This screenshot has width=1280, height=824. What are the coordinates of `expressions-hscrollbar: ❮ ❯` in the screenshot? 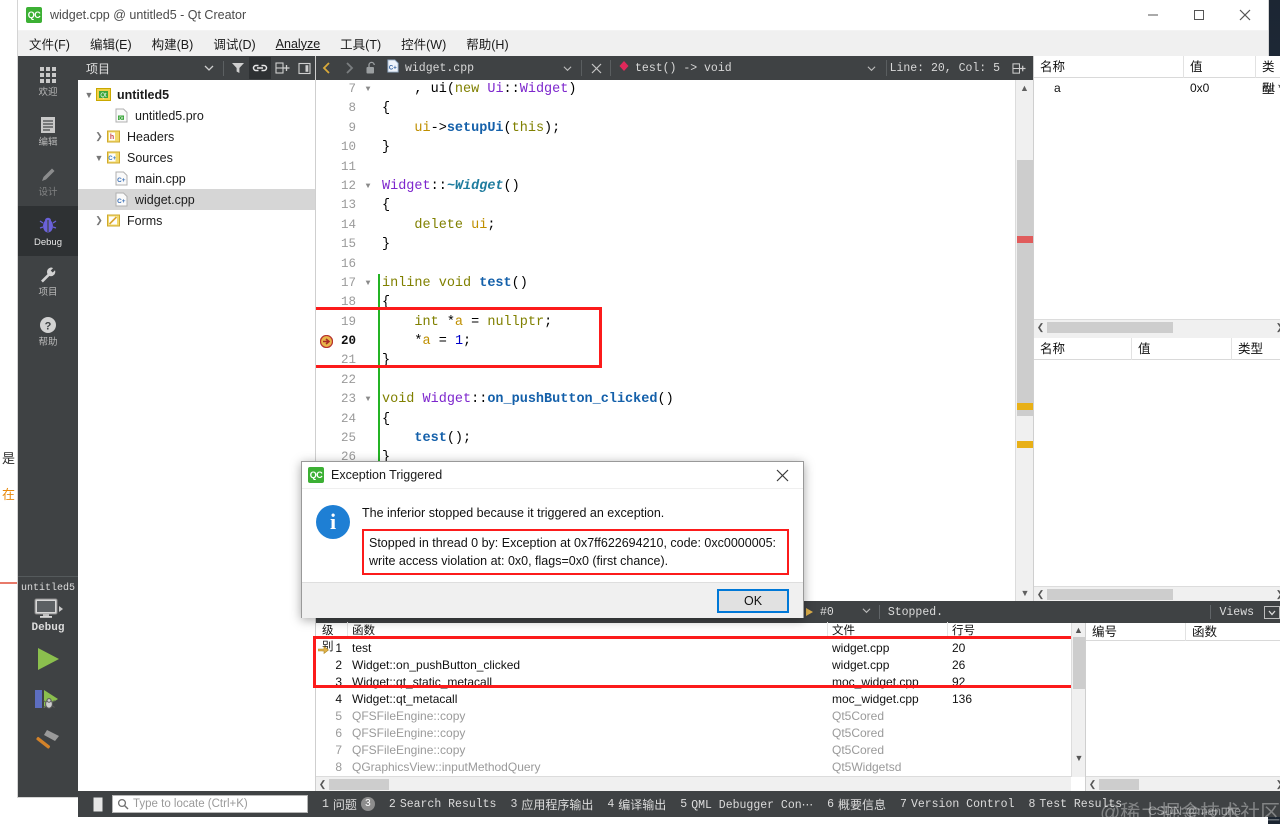 It's located at (1157, 593).